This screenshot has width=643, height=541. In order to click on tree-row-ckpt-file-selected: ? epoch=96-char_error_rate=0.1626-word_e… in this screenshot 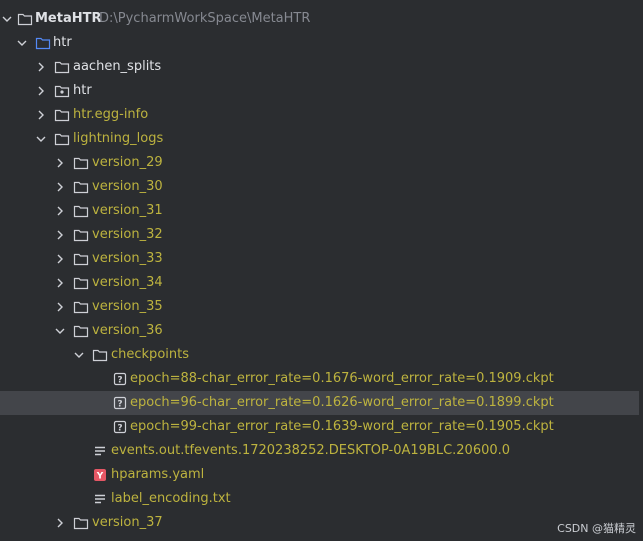, I will do `click(319, 403)`.